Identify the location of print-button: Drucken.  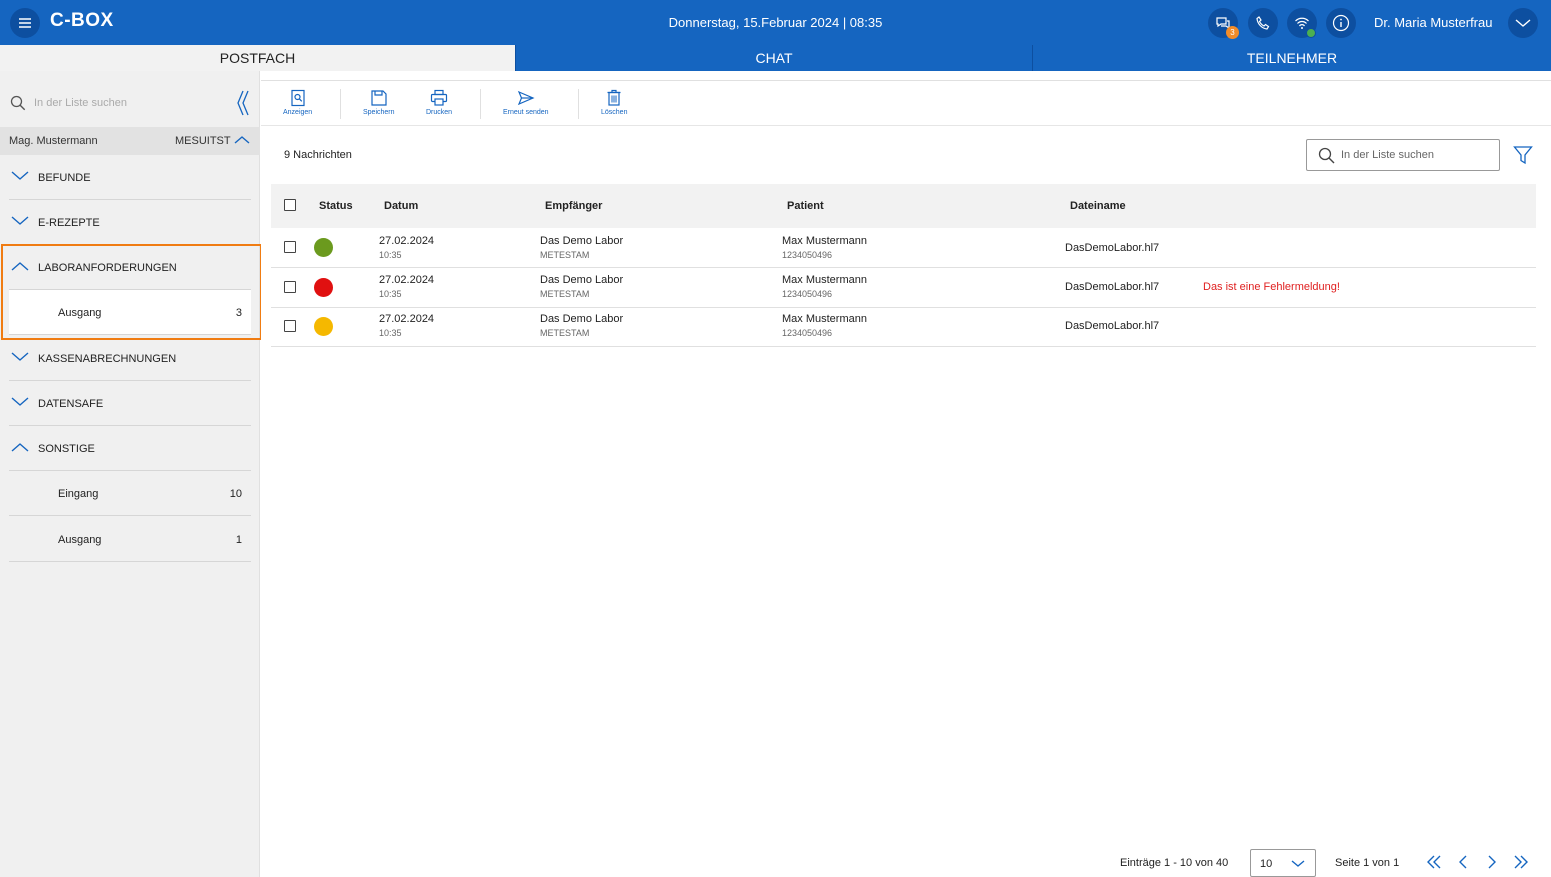
(439, 104).